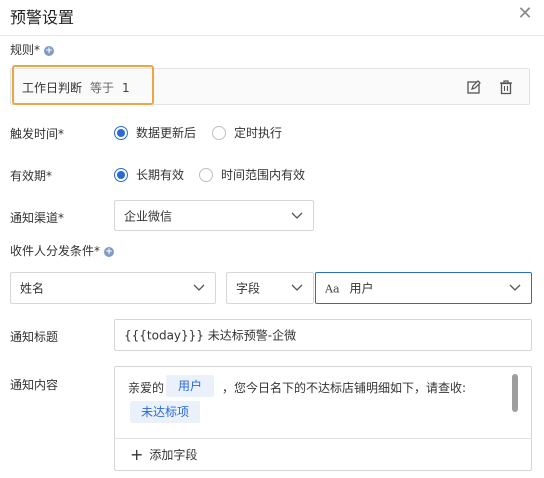  Describe the element at coordinates (258, 133) in the screenshot. I see `radio-label: 定时执行` at that location.